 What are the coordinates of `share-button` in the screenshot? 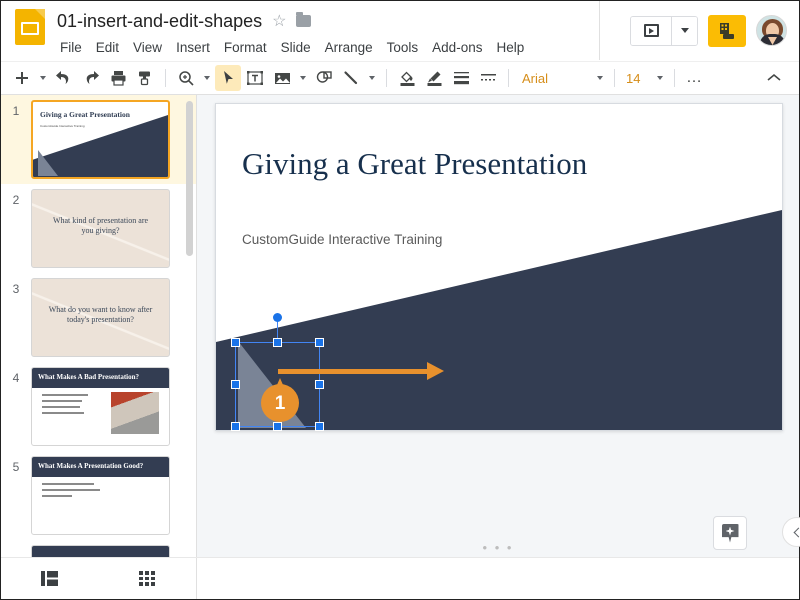 It's located at (727, 30).